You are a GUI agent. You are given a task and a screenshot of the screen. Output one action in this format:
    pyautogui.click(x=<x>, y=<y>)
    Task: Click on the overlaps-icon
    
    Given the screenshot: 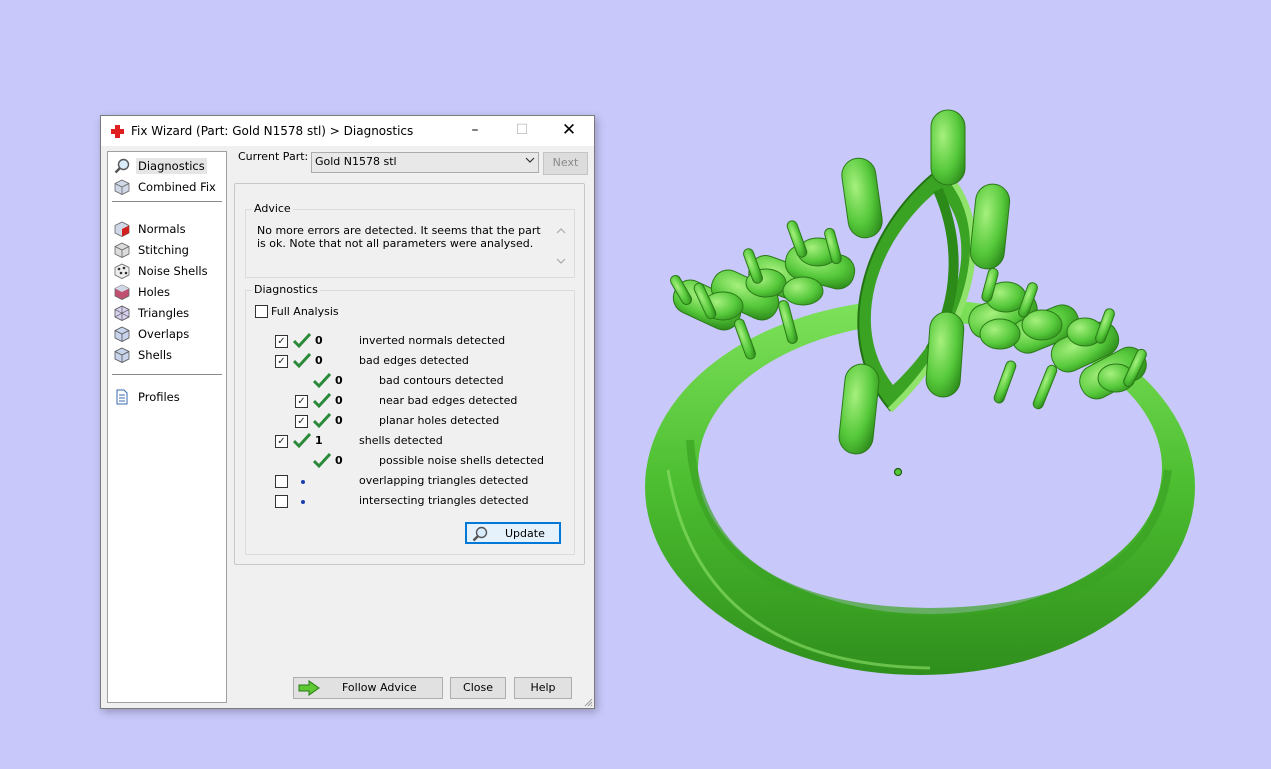 What is the action you would take?
    pyautogui.click(x=122, y=334)
    